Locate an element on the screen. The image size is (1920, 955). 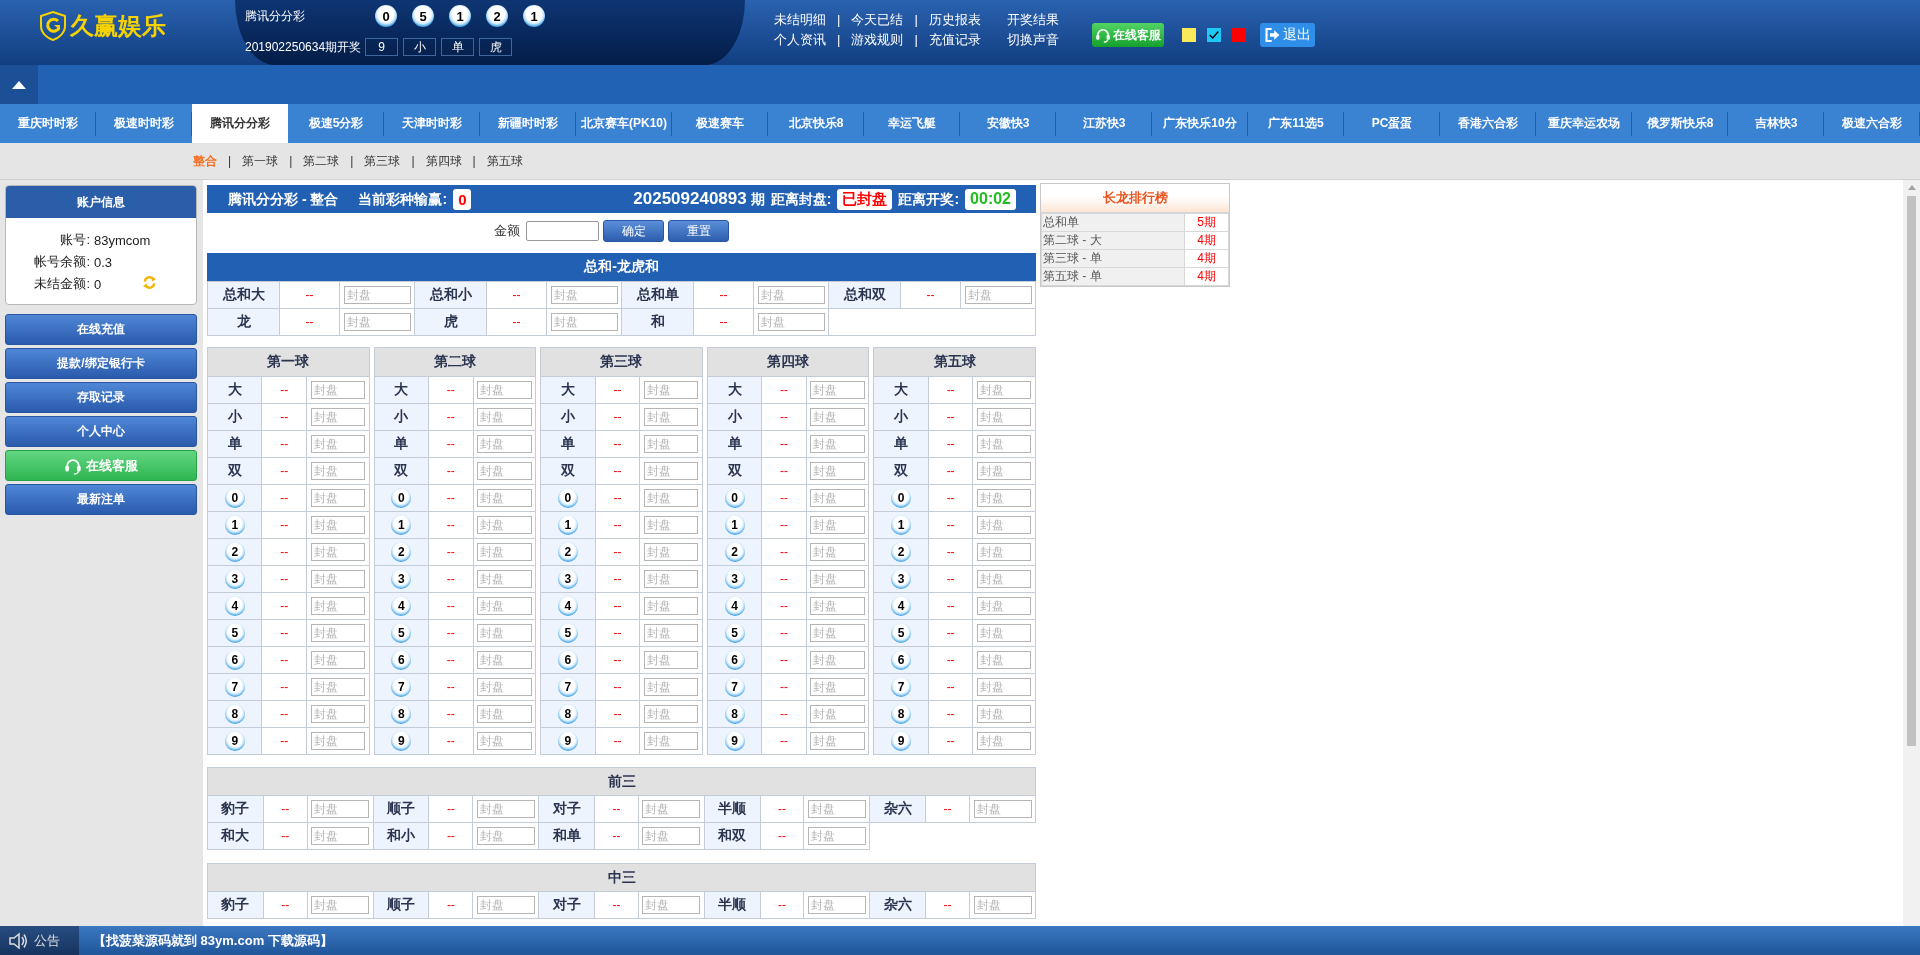
subnav-link: 第三球 is located at coordinates (382, 161).